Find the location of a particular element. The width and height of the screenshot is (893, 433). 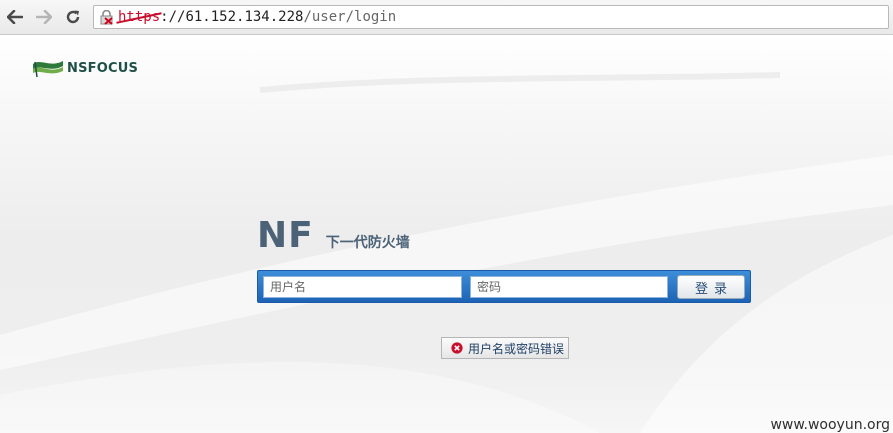

broken-lock-icon is located at coordinates (106, 17).